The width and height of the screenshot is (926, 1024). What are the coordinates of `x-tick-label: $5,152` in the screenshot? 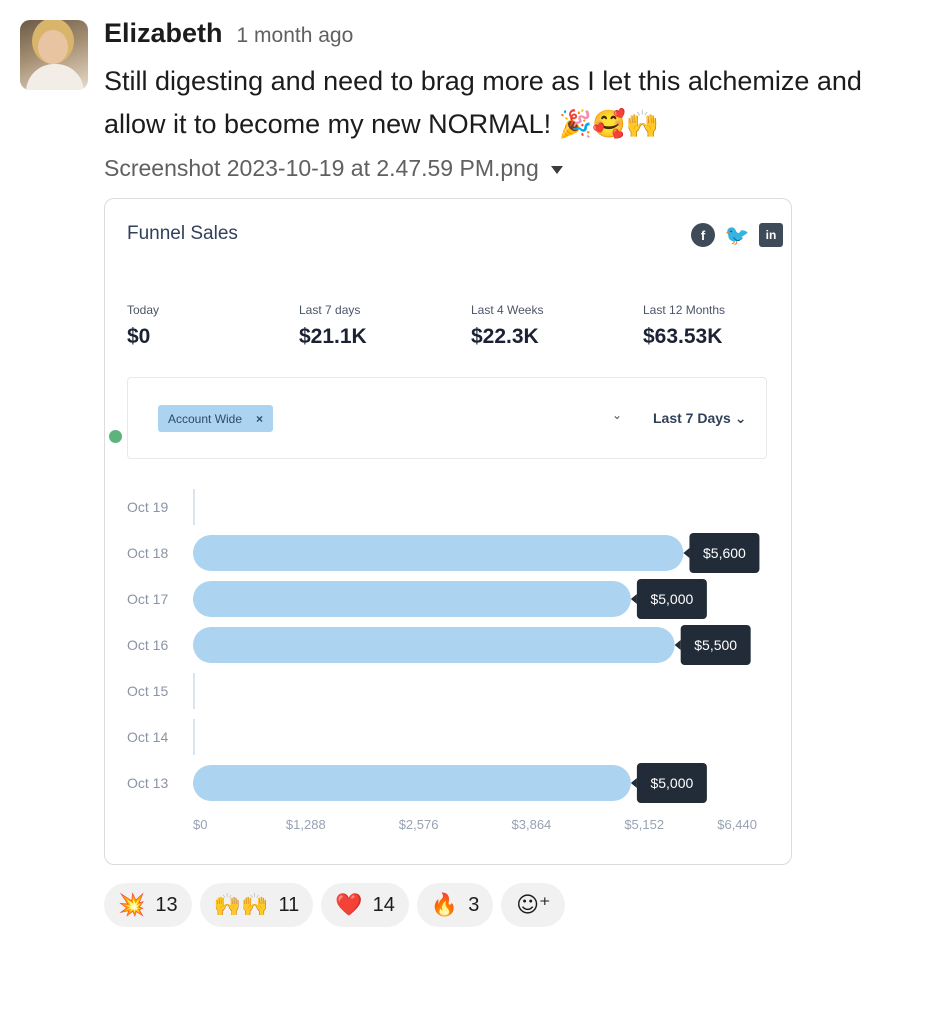 It's located at (644, 824).